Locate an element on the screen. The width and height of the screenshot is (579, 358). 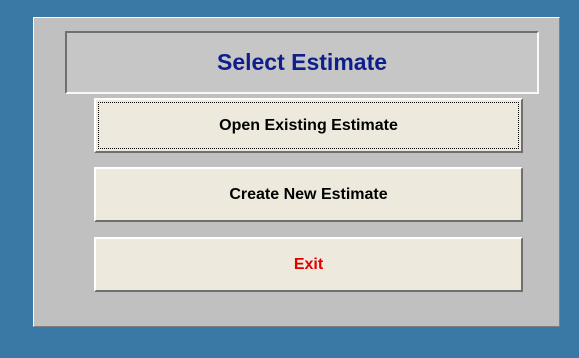
open-existing-estimate-button: Open Existing Estimate is located at coordinates (308, 125).